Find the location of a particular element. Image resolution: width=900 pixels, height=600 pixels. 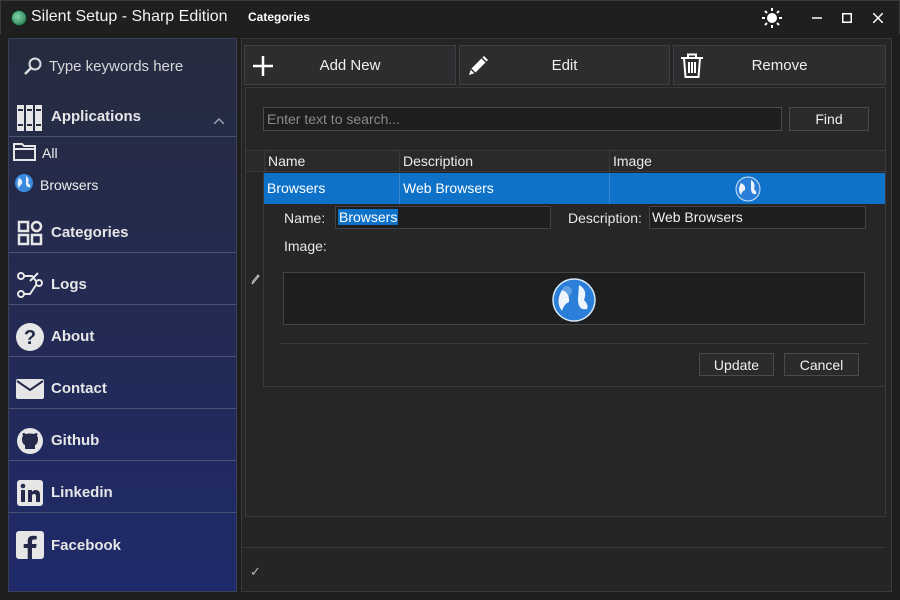

sidebar-group-about: ? About is located at coordinates (122, 337).